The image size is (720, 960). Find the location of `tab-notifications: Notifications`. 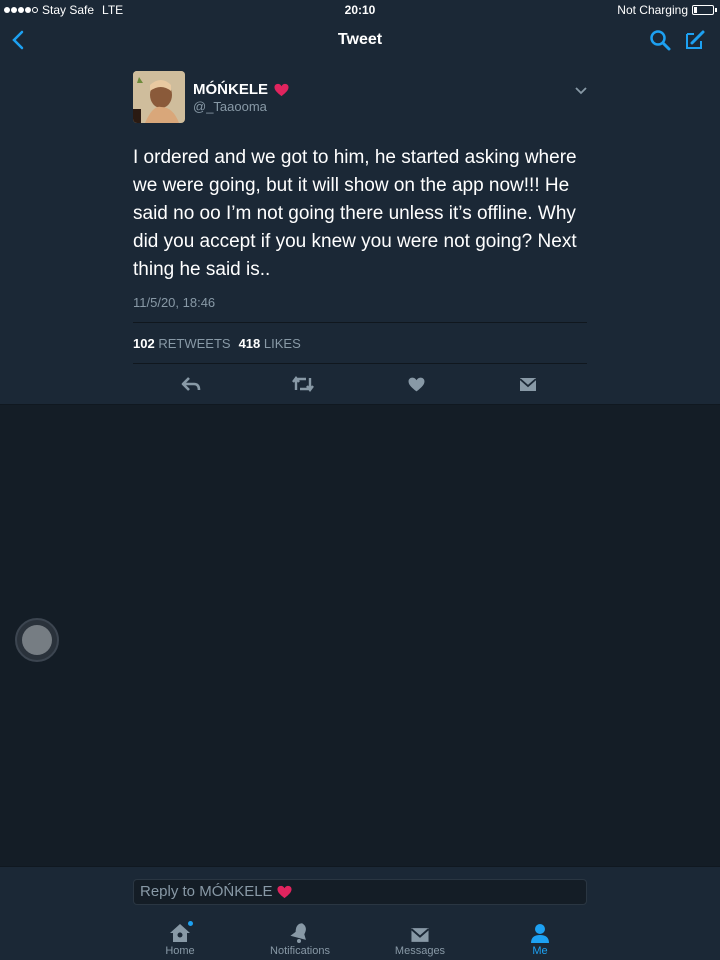

tab-notifications: Notifications is located at coordinates (300, 939).